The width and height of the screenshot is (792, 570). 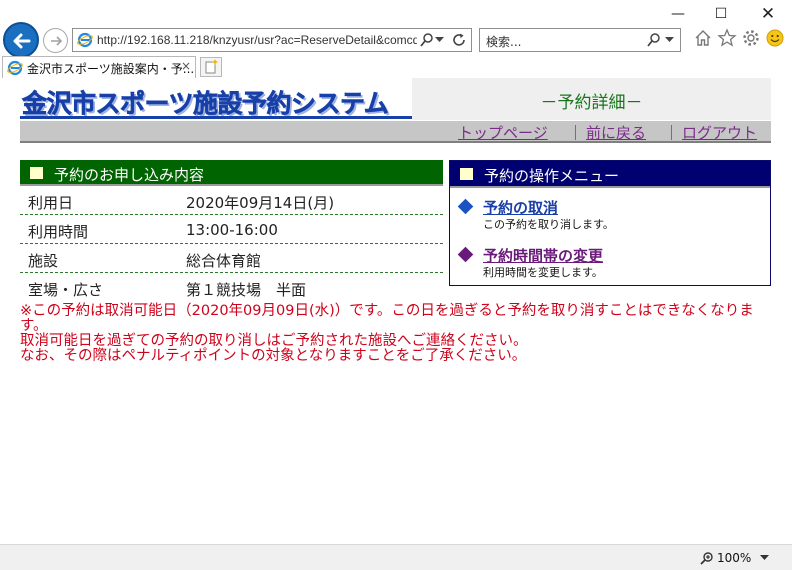 I want to click on status-bar: 100%, so click(x=396, y=557).